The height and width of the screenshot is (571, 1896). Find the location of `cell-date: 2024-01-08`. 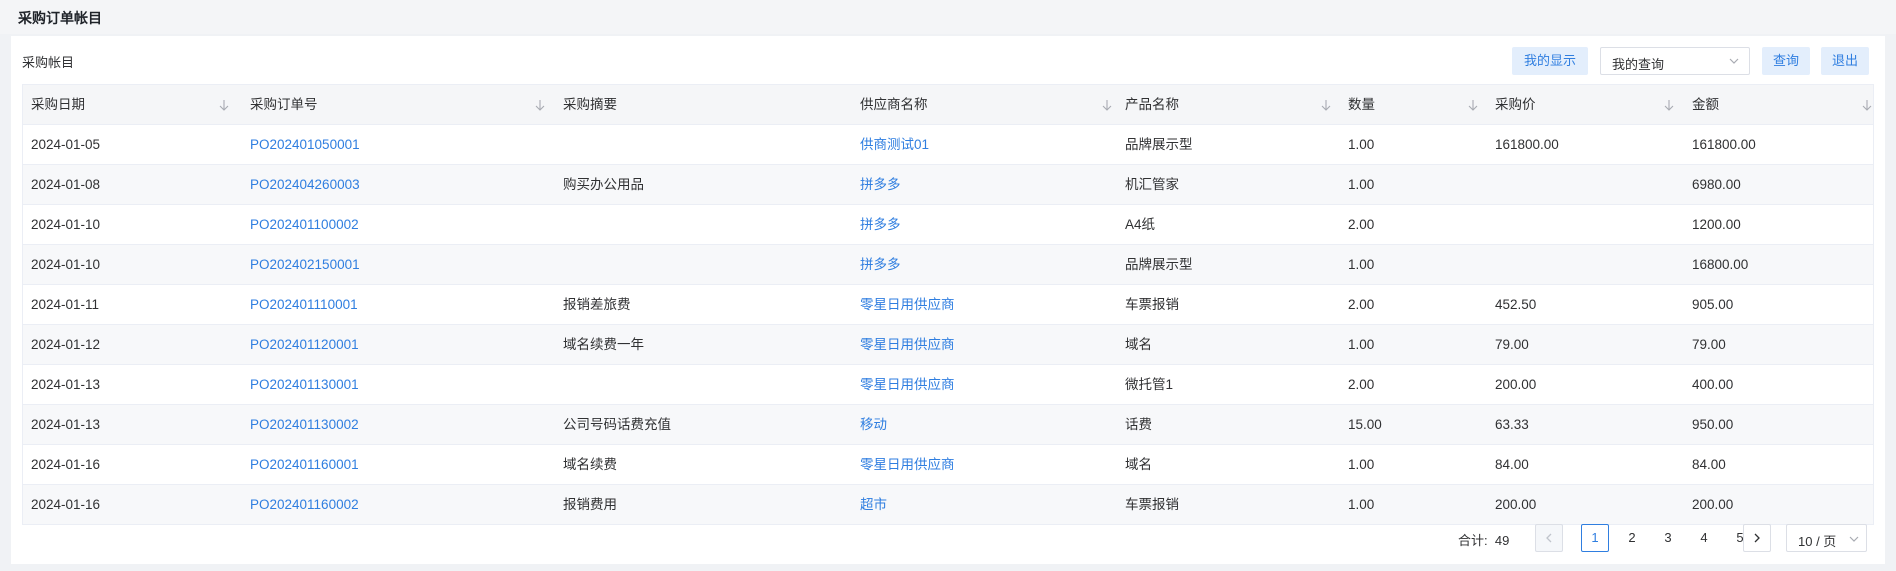

cell-date: 2024-01-08 is located at coordinates (66, 184).